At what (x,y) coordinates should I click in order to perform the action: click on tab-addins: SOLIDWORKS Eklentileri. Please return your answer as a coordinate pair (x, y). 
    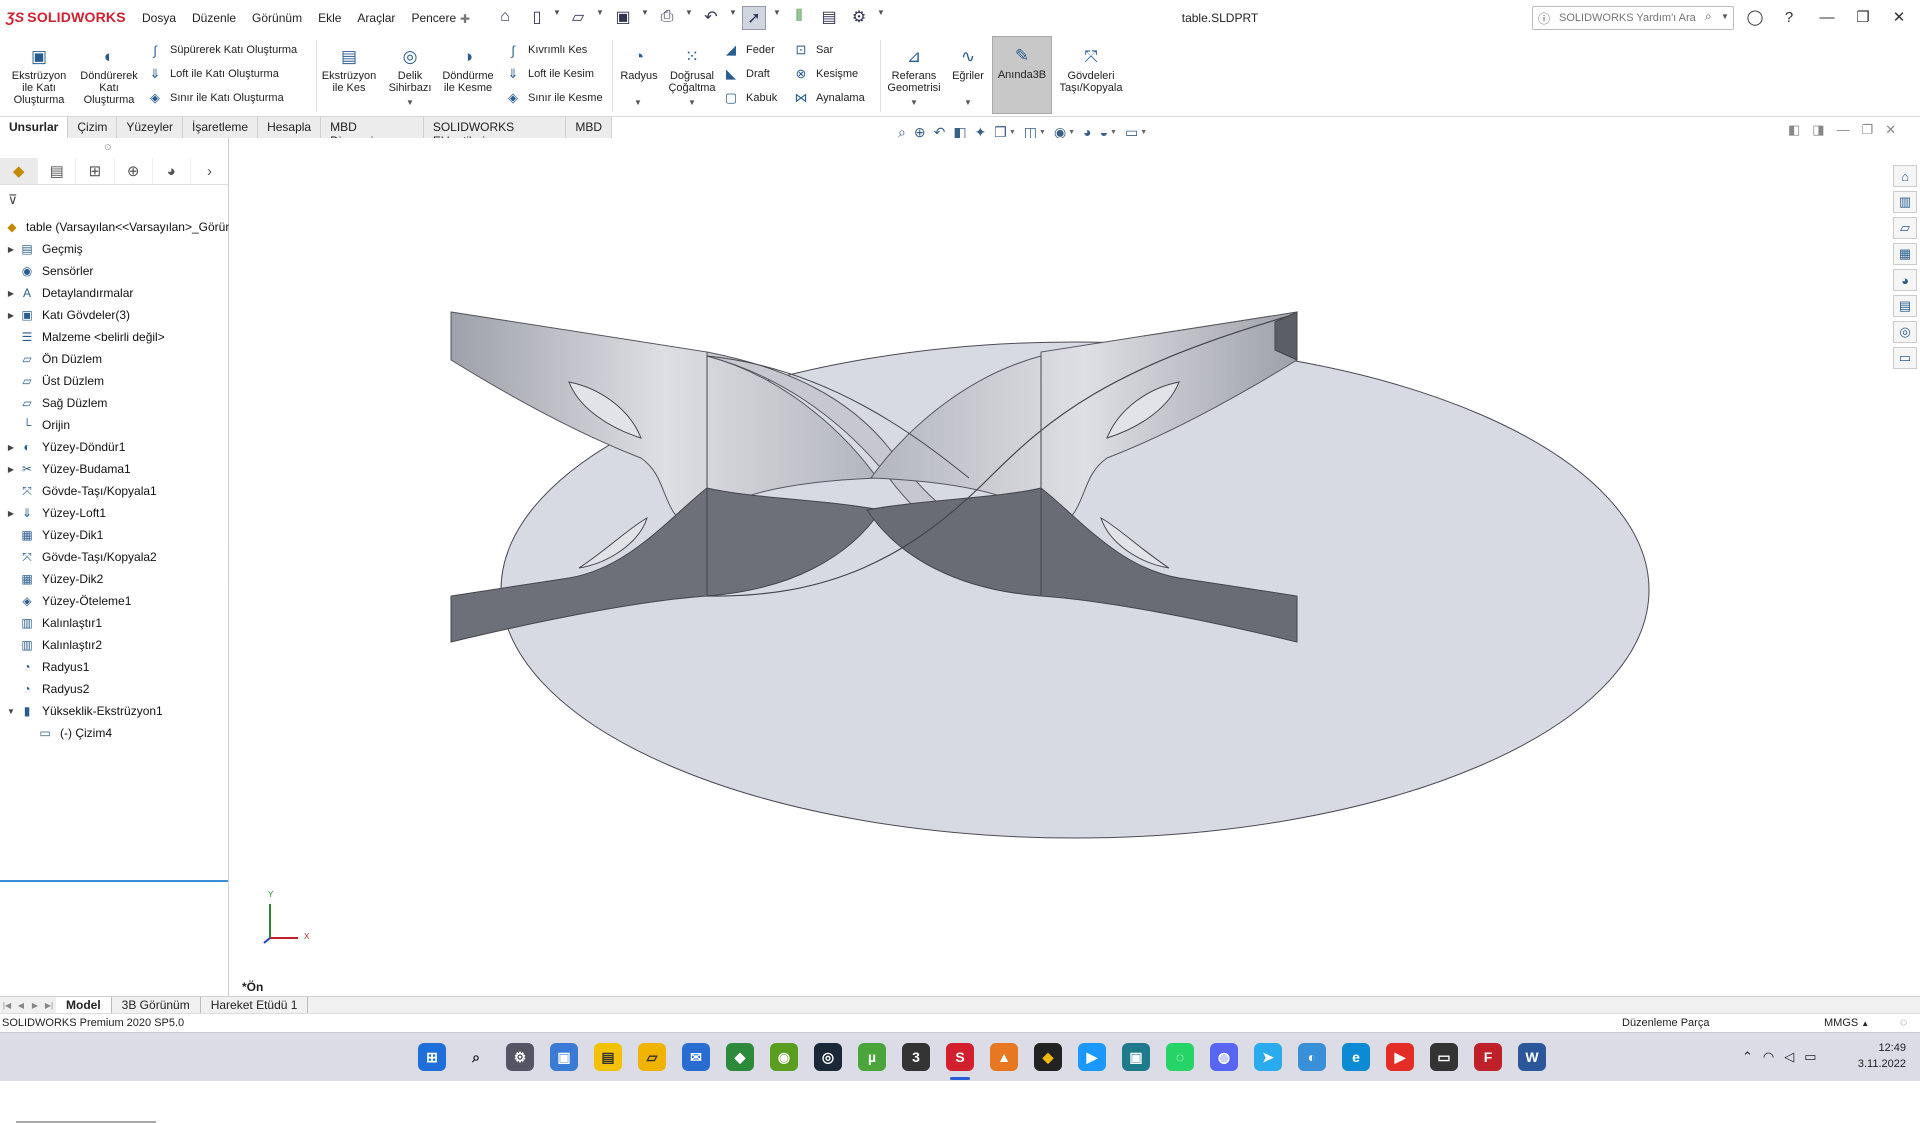
    Looking at the image, I should click on (495, 132).